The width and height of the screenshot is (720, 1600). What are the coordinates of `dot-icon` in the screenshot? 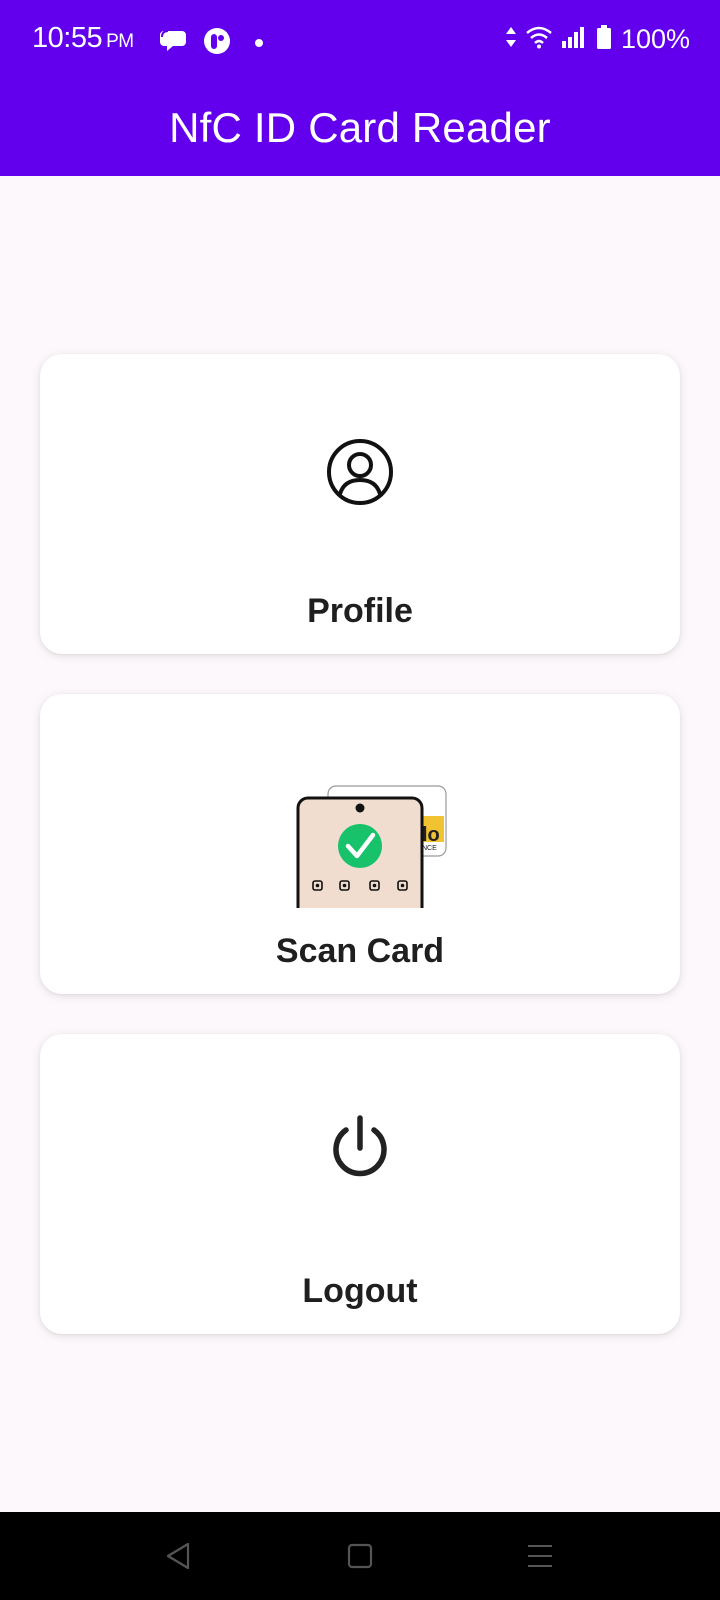 It's located at (259, 44).